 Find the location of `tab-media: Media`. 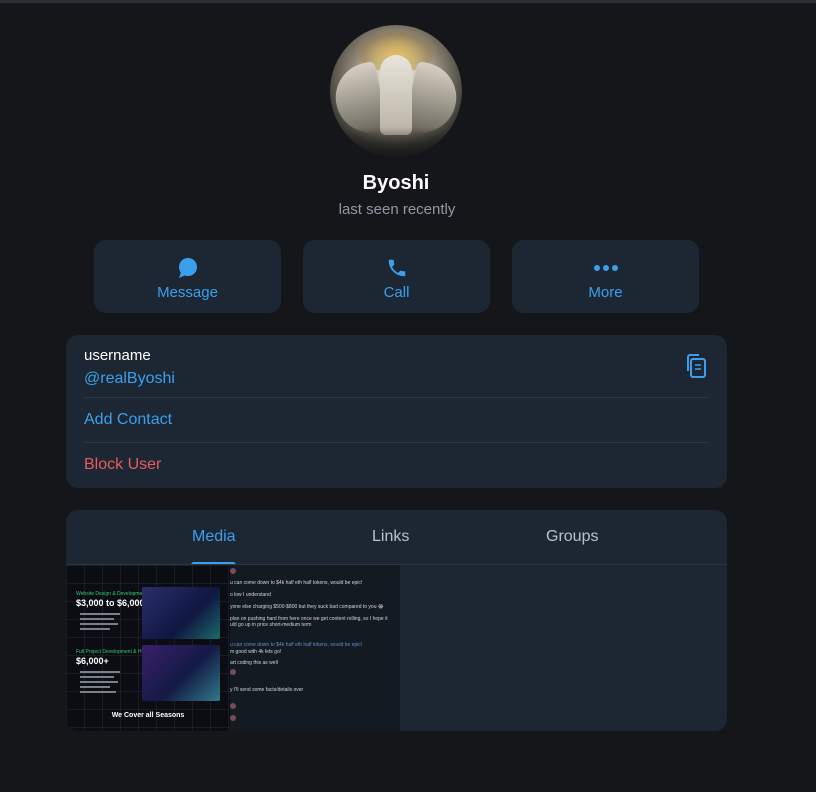

tab-media: Media is located at coordinates (214, 537).